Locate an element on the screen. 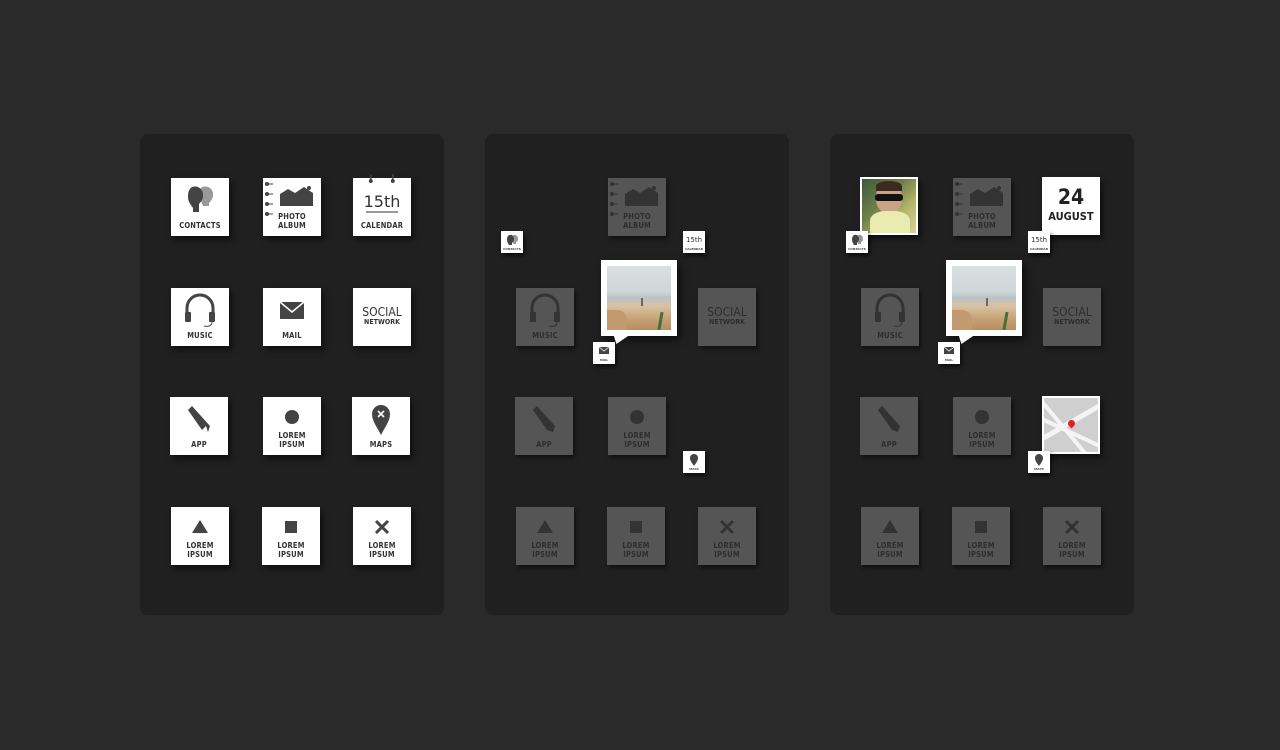 This screenshot has height=750, width=1280. map-preview-tile is located at coordinates (1071, 425).